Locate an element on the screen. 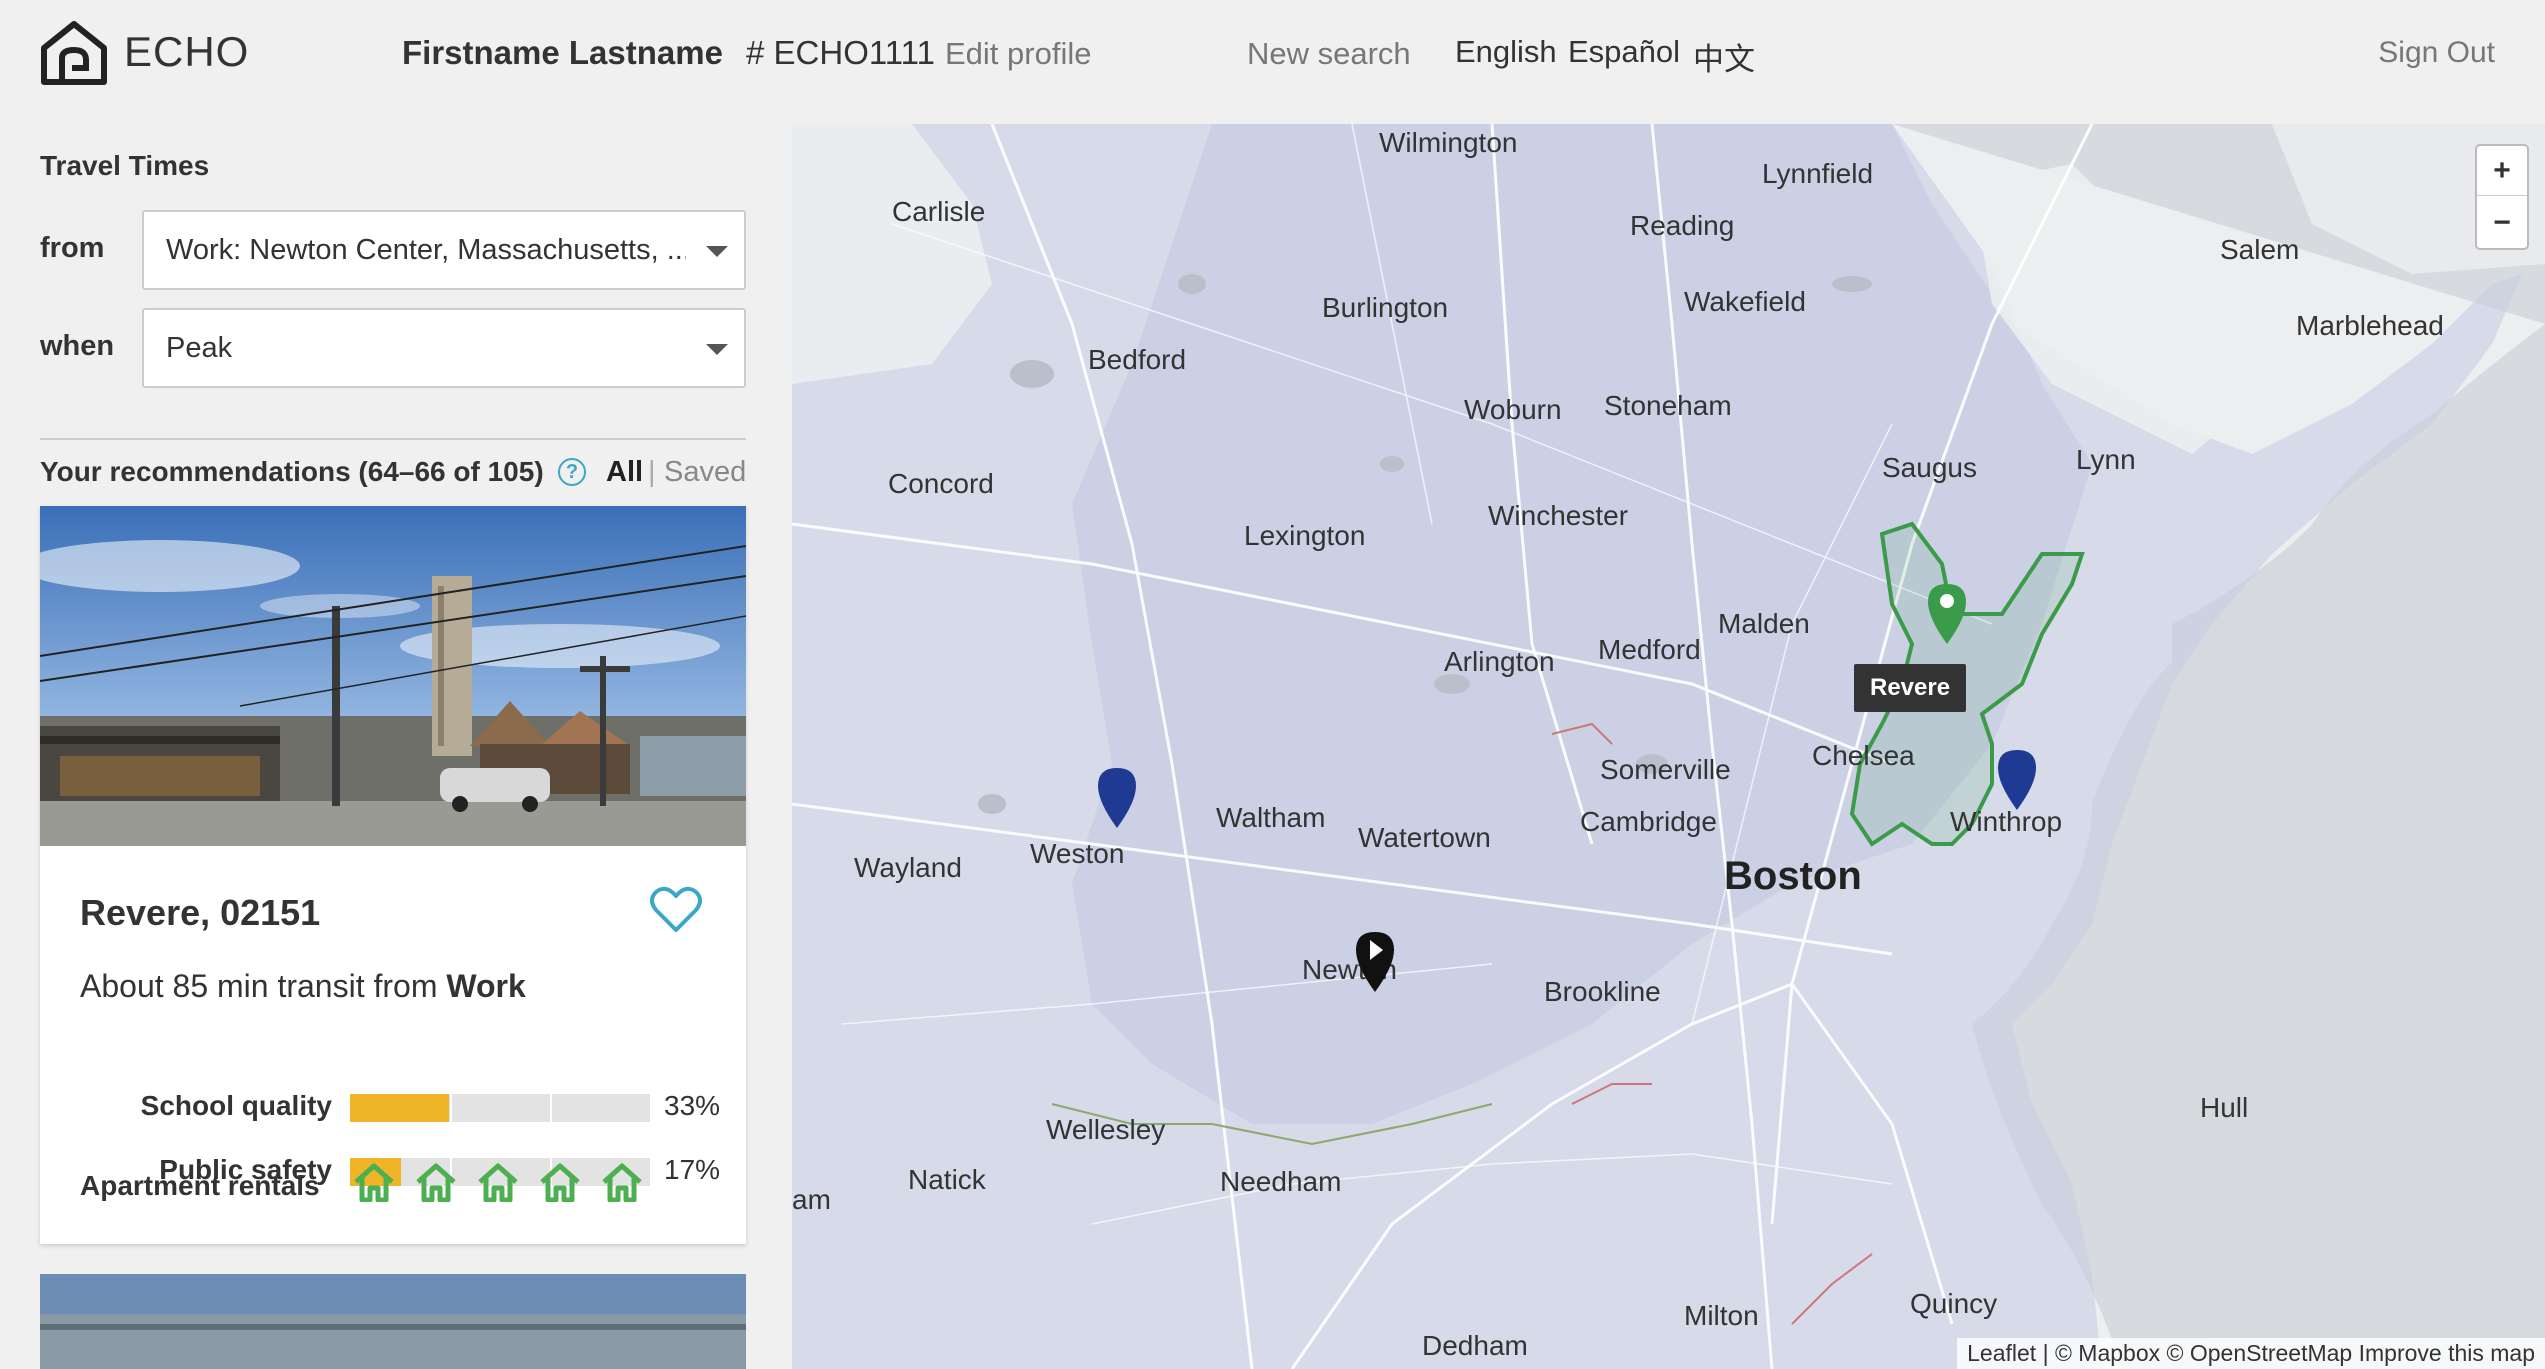 The image size is (2545, 1369). edit-profile-link: Edit profile is located at coordinates (1018, 54).